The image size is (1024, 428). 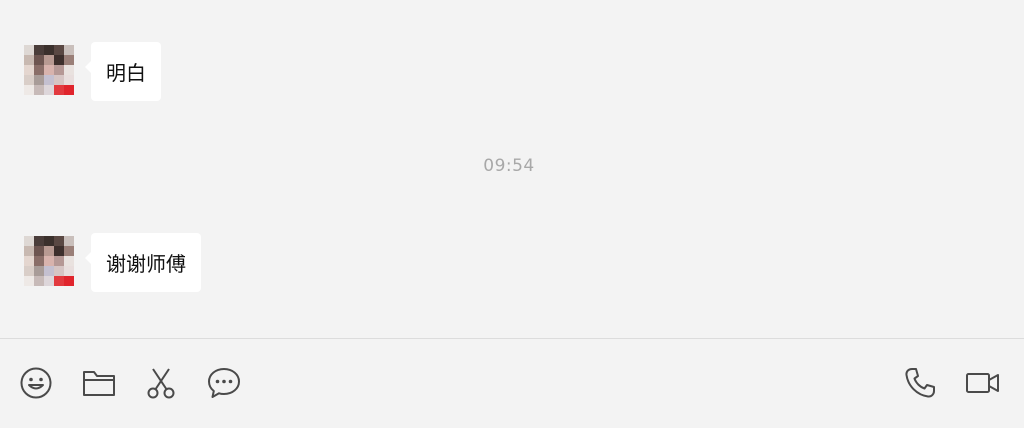 I want to click on folder-icon, so click(x=99, y=383).